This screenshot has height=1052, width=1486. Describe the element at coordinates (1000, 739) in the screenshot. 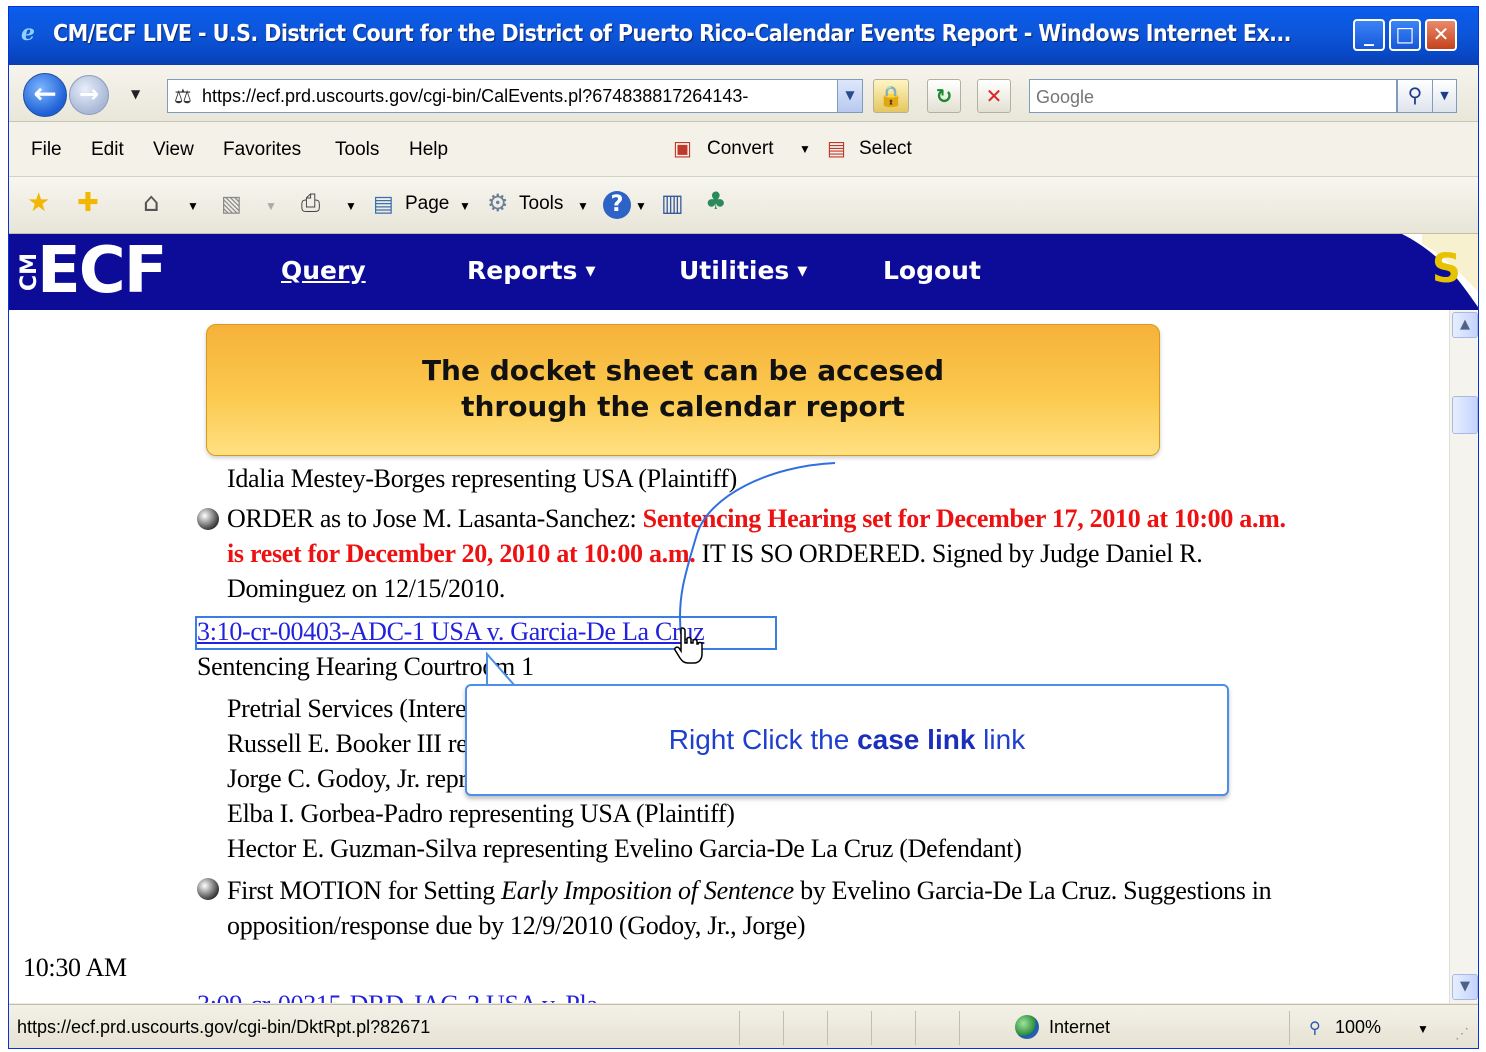

I see `action-suffix: link` at that location.